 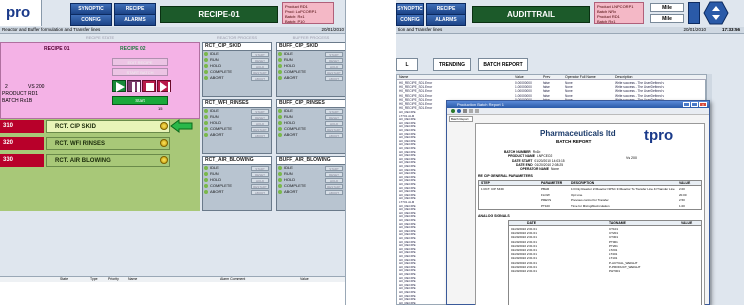 I want to click on play-icon, so click(x=119, y=86).